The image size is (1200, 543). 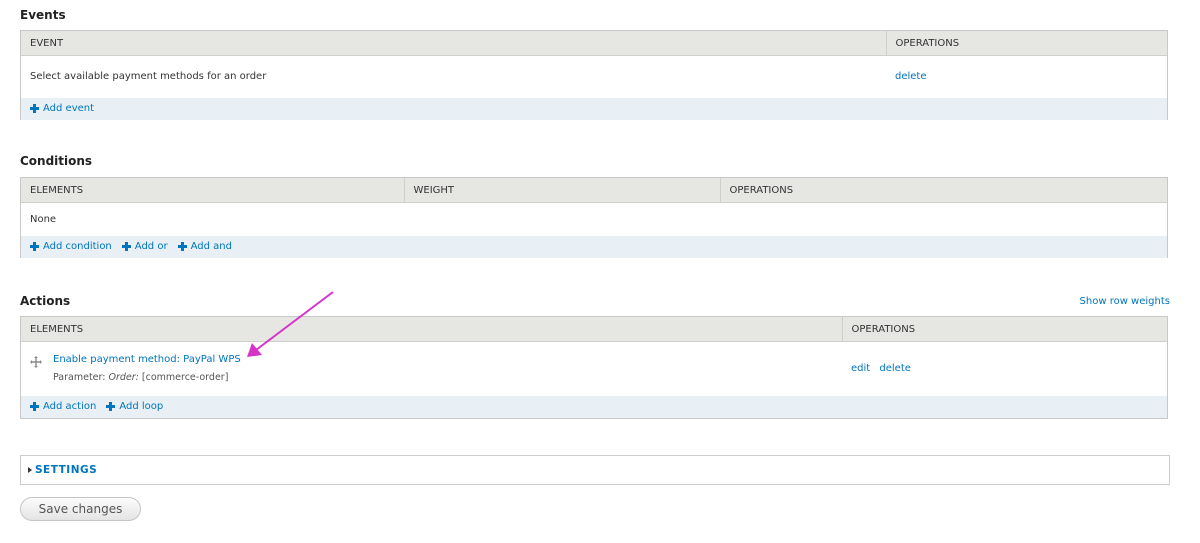 I want to click on actions-col-elements: ELEMENTS, so click(x=431, y=329).